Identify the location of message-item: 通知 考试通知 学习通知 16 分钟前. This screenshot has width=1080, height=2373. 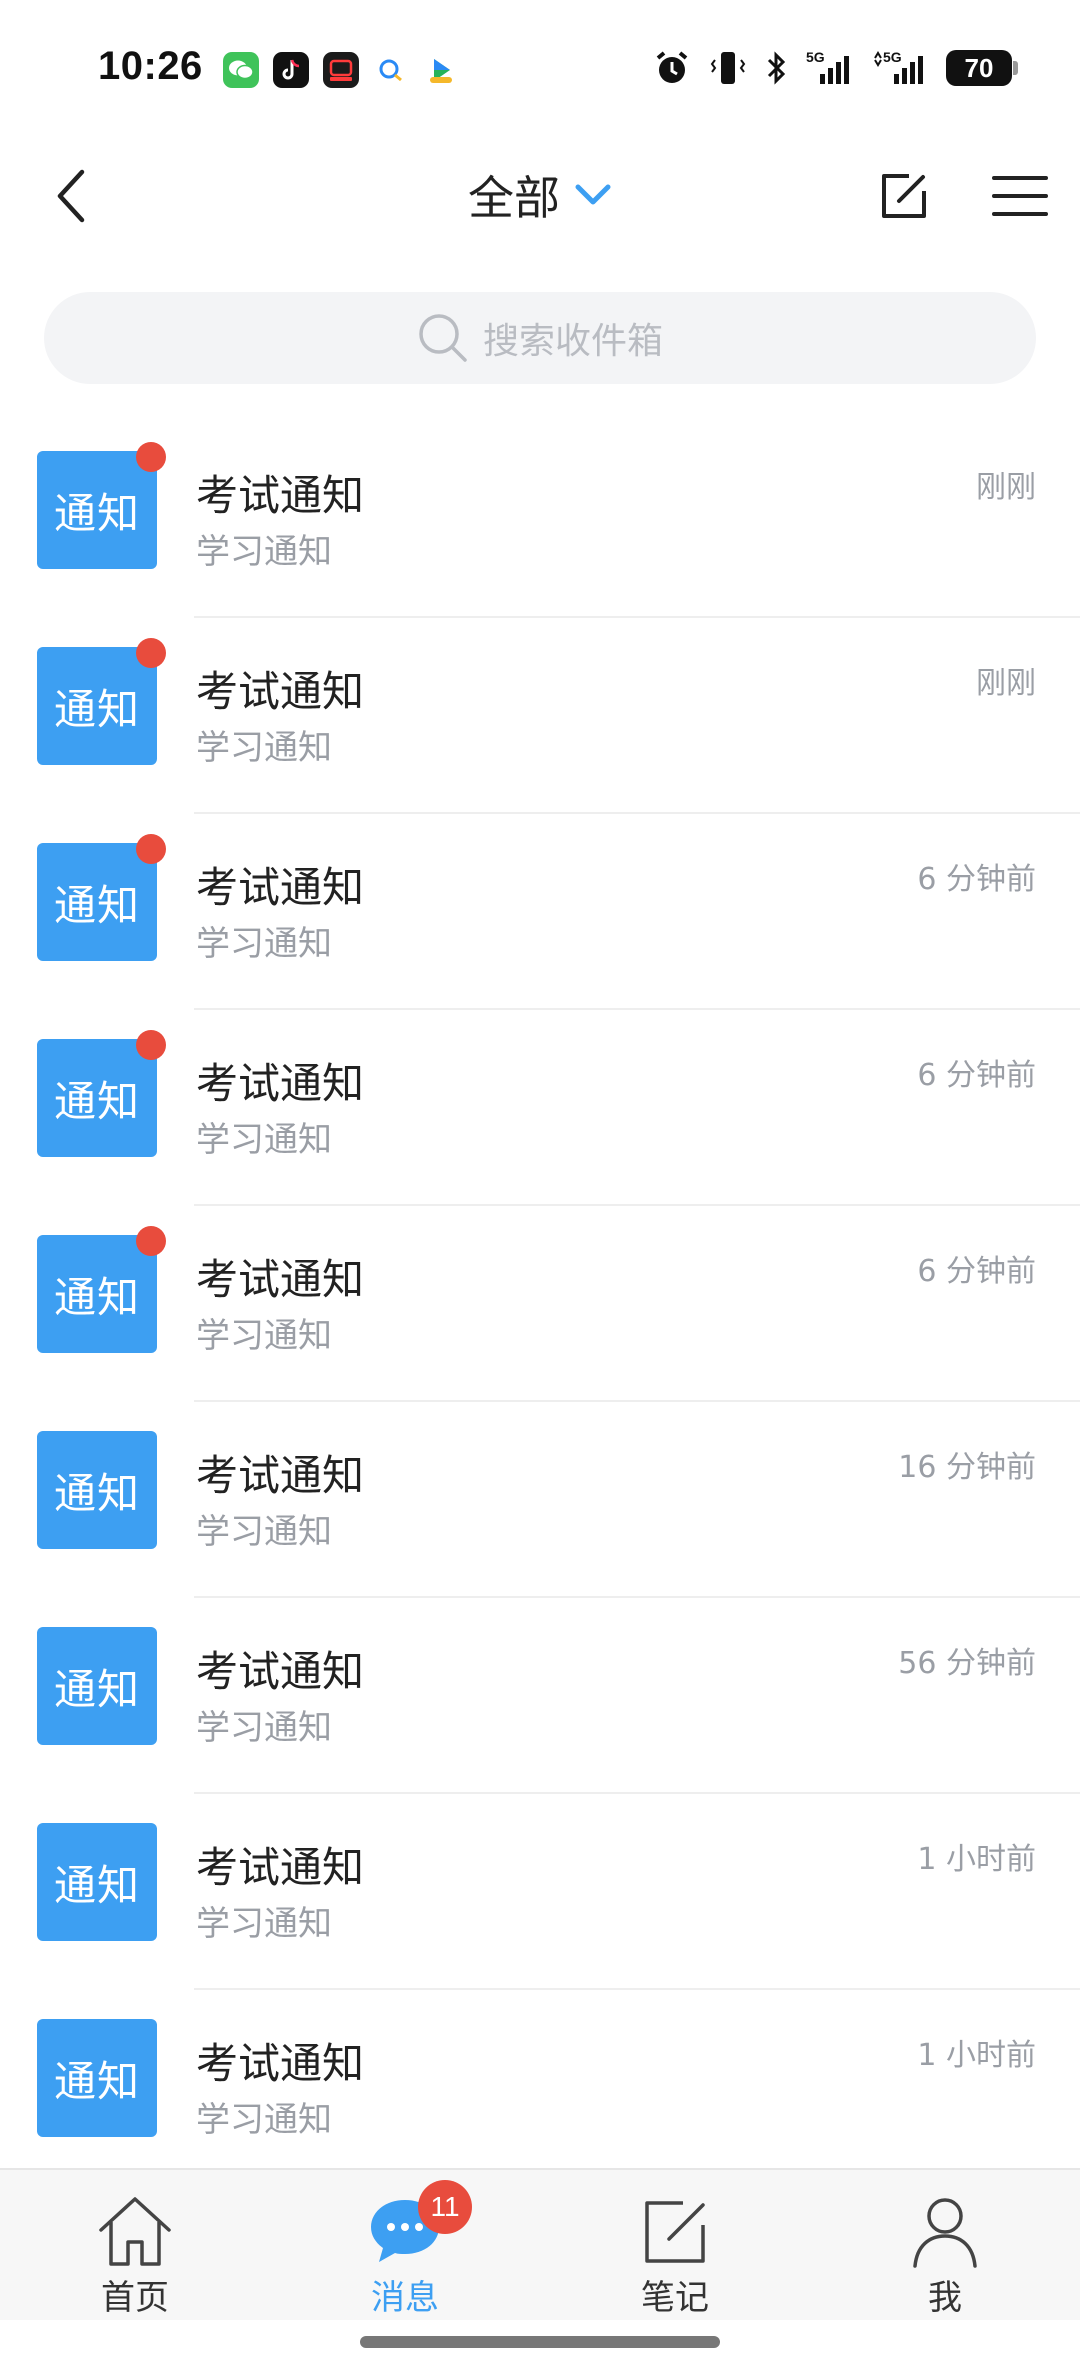
(540, 1500).